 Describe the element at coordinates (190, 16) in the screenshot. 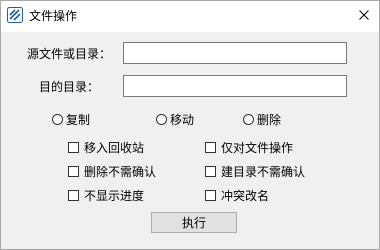

I see `title-bar: 文件操作` at that location.